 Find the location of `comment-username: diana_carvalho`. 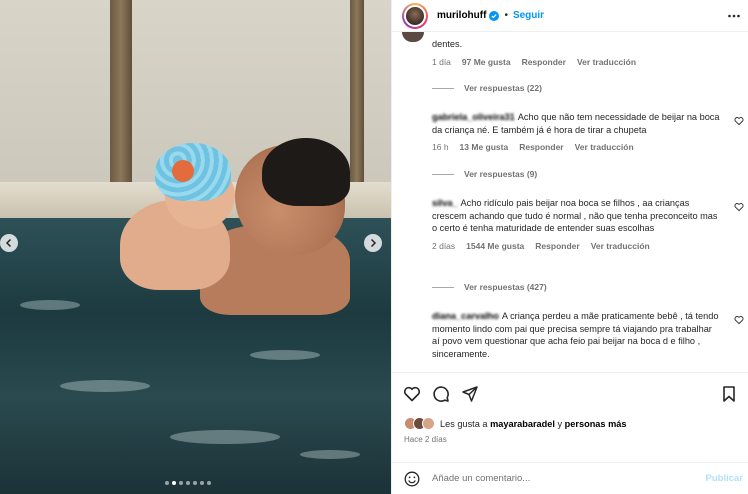

comment-username: diana_carvalho is located at coordinates (465, 316).